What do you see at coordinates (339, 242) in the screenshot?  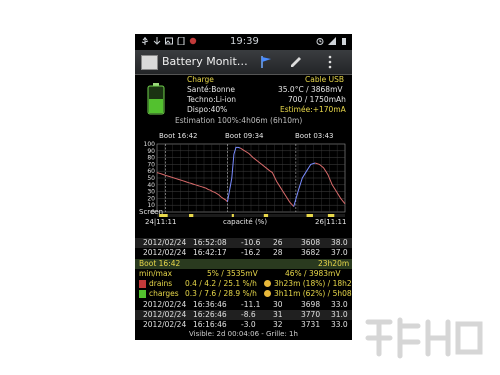 I see `log-temp: 38.0` at bounding box center [339, 242].